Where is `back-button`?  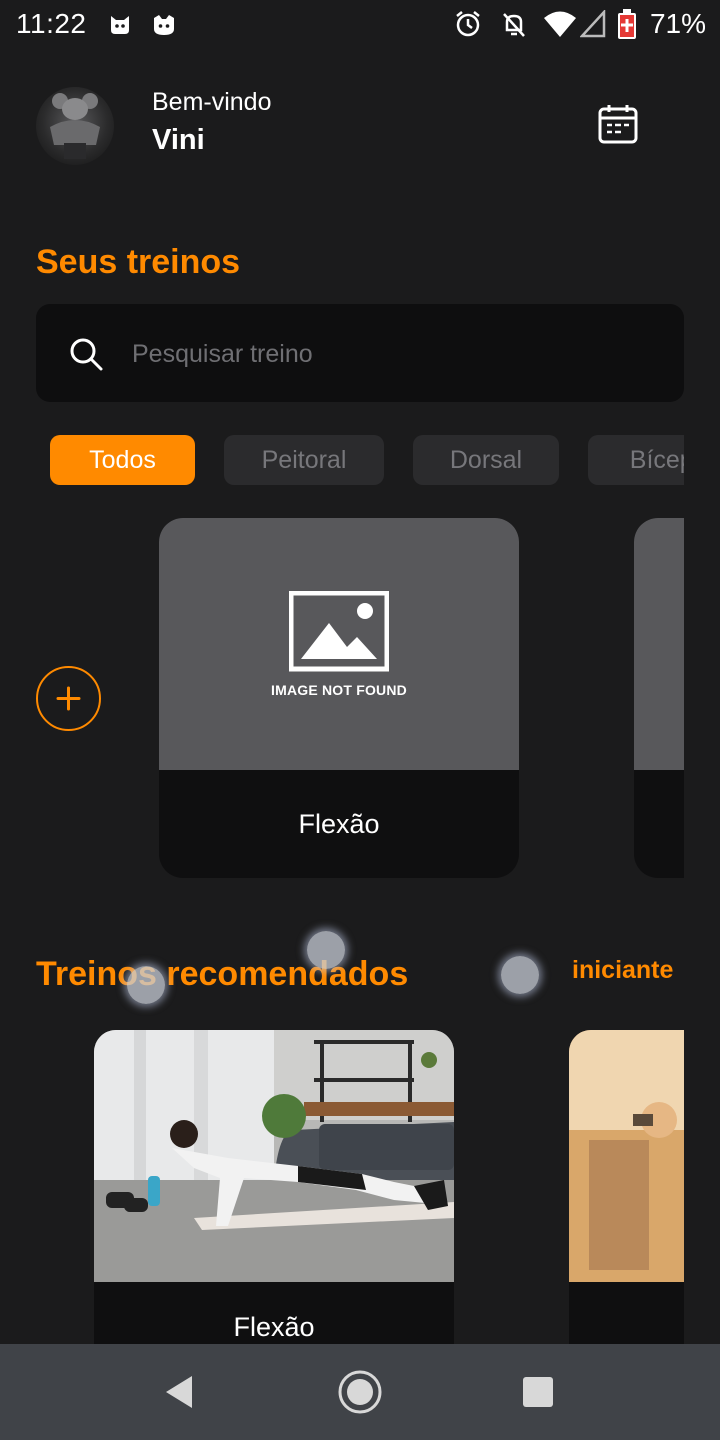 back-button is located at coordinates (180, 1392).